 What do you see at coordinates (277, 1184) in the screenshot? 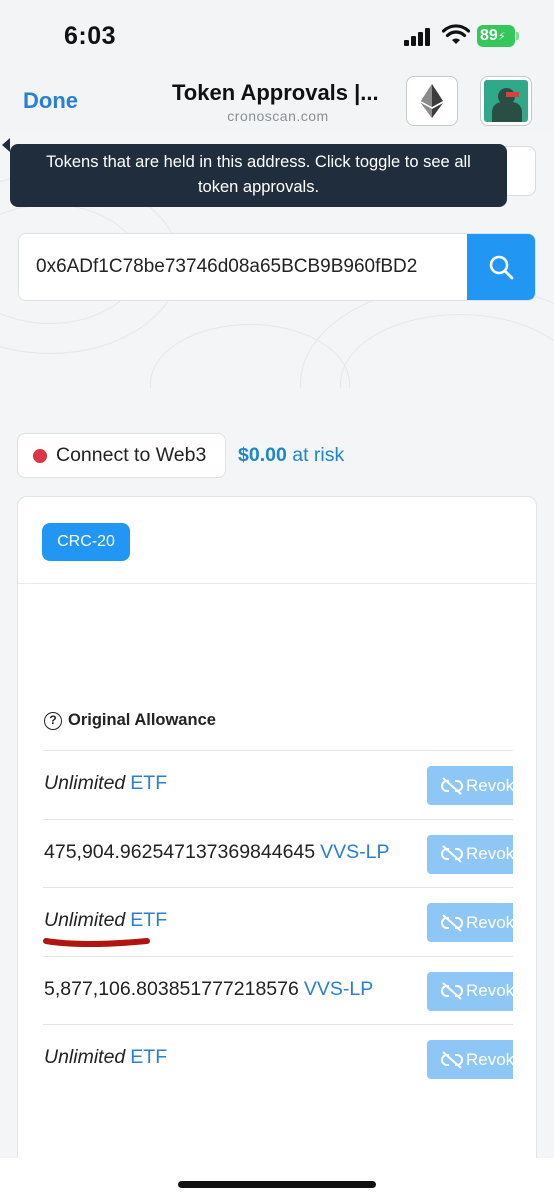
I see `home-indicator` at bounding box center [277, 1184].